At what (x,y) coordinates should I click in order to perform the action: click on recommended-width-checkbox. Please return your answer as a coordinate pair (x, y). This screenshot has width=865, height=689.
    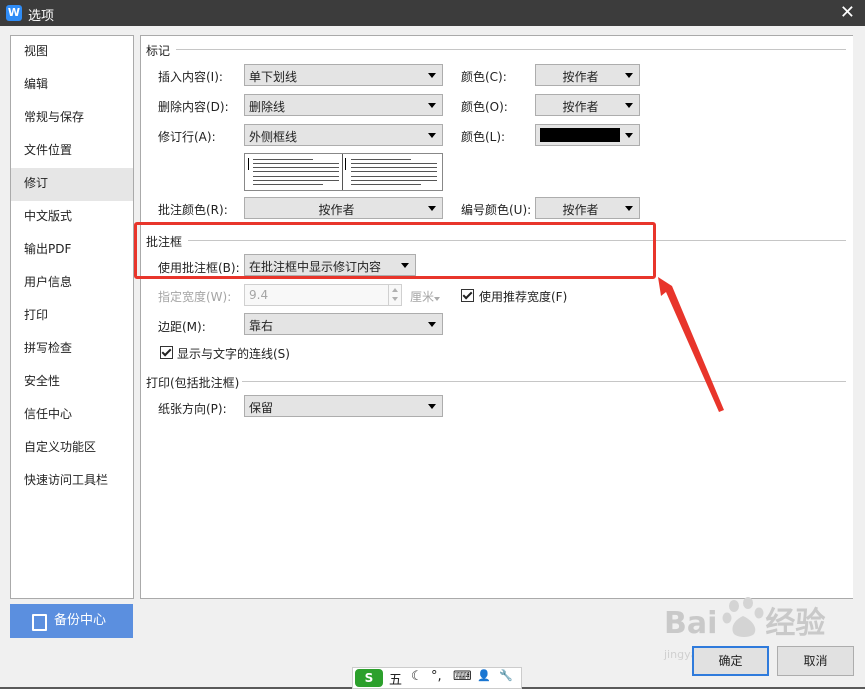
    Looking at the image, I should click on (467, 295).